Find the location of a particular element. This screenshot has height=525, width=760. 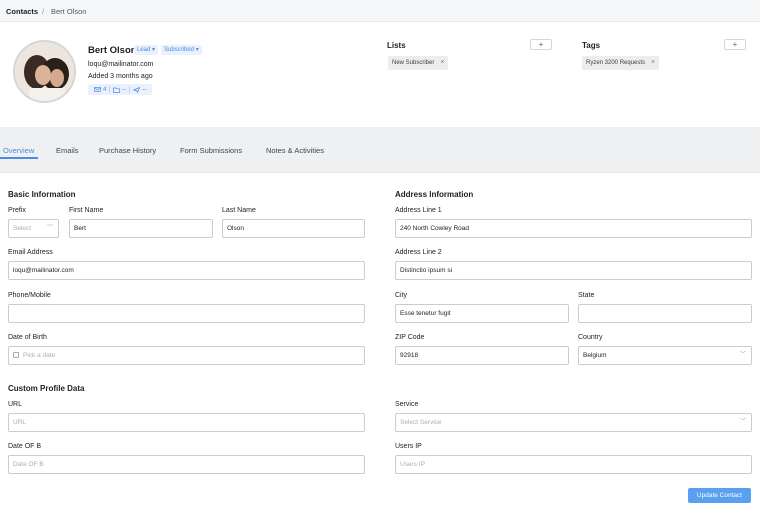

tab-purchase-history: Purchase History is located at coordinates (127, 150).